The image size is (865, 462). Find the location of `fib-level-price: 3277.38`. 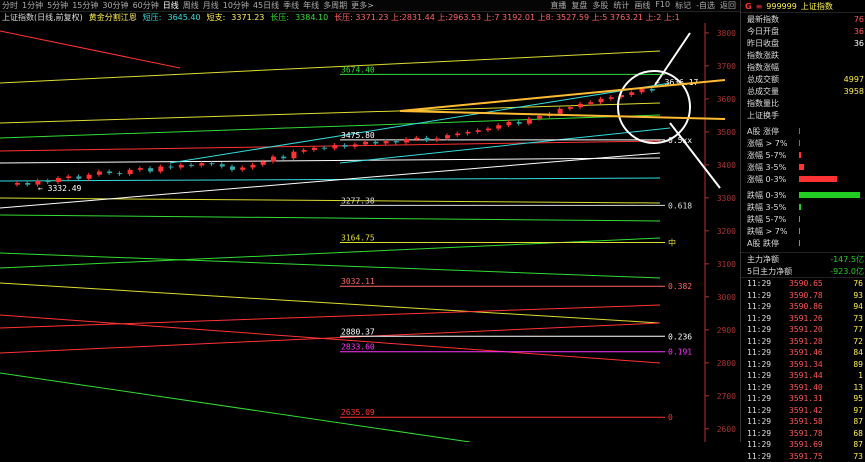

fib-level-price: 3277.38 is located at coordinates (358, 200).